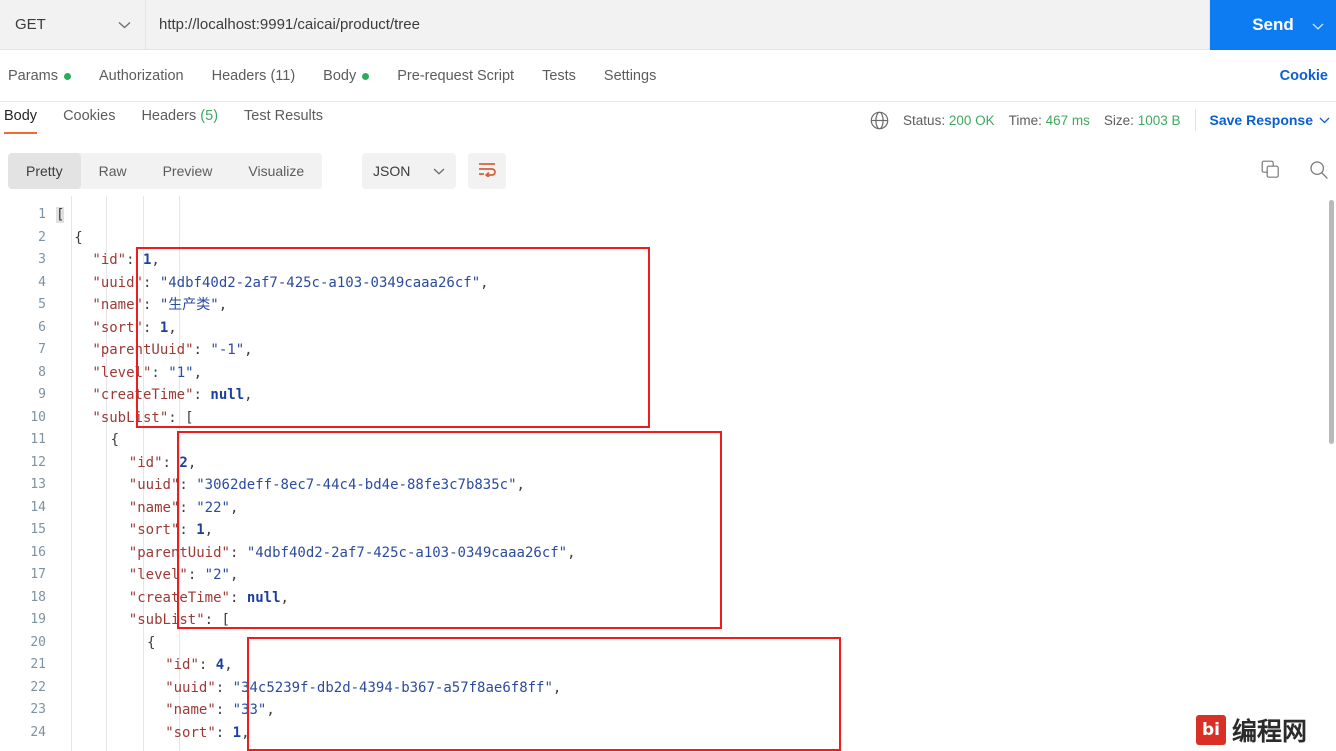  What do you see at coordinates (21, 116) in the screenshot?
I see `response-tab-body-label: Body` at bounding box center [21, 116].